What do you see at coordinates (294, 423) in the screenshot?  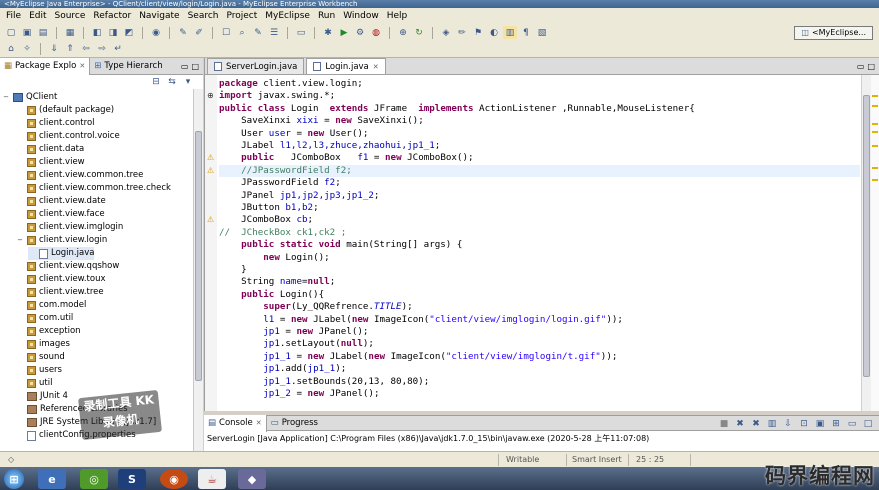 I see `tab-progress: ▭ Progress` at bounding box center [294, 423].